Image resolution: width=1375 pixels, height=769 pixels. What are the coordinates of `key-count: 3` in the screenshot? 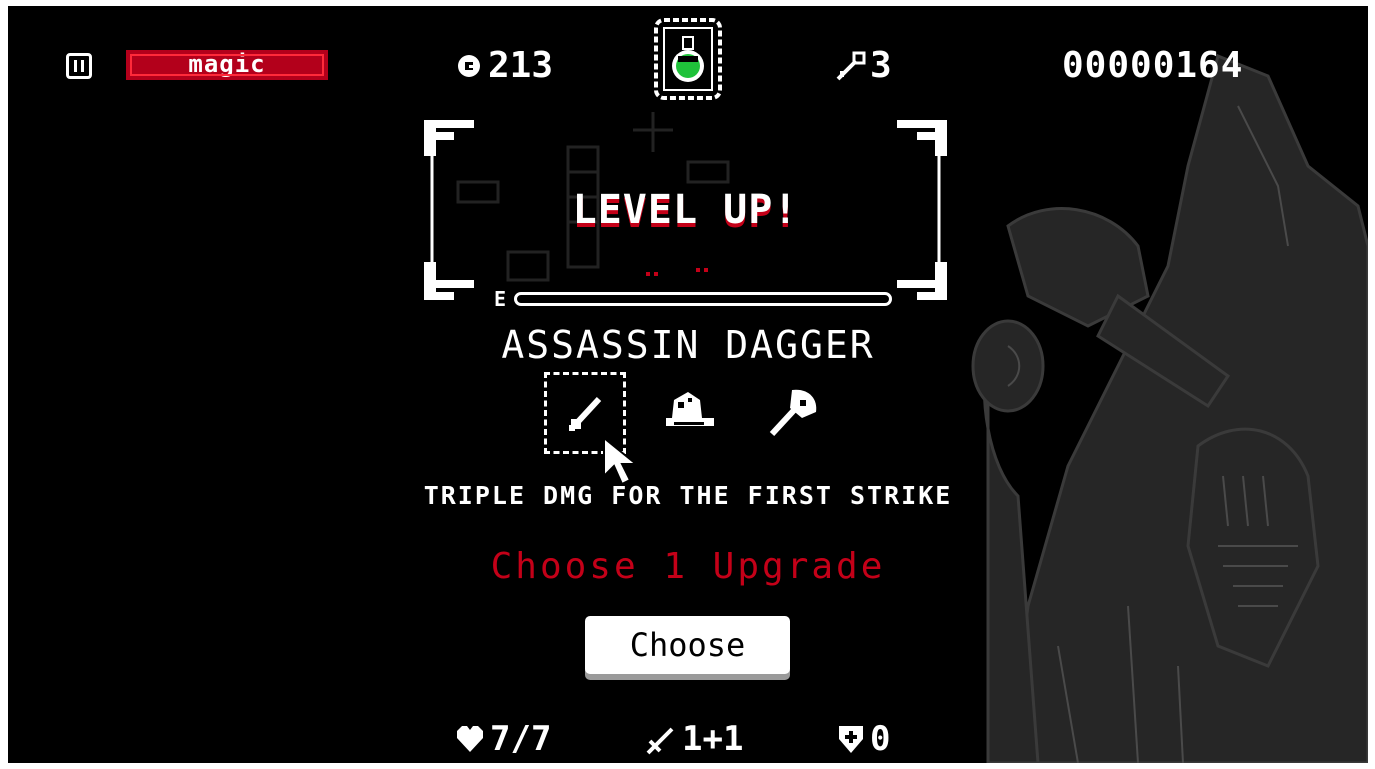 It's located at (881, 65).